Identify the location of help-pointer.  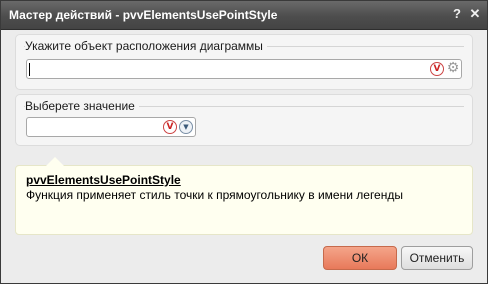
(55, 161).